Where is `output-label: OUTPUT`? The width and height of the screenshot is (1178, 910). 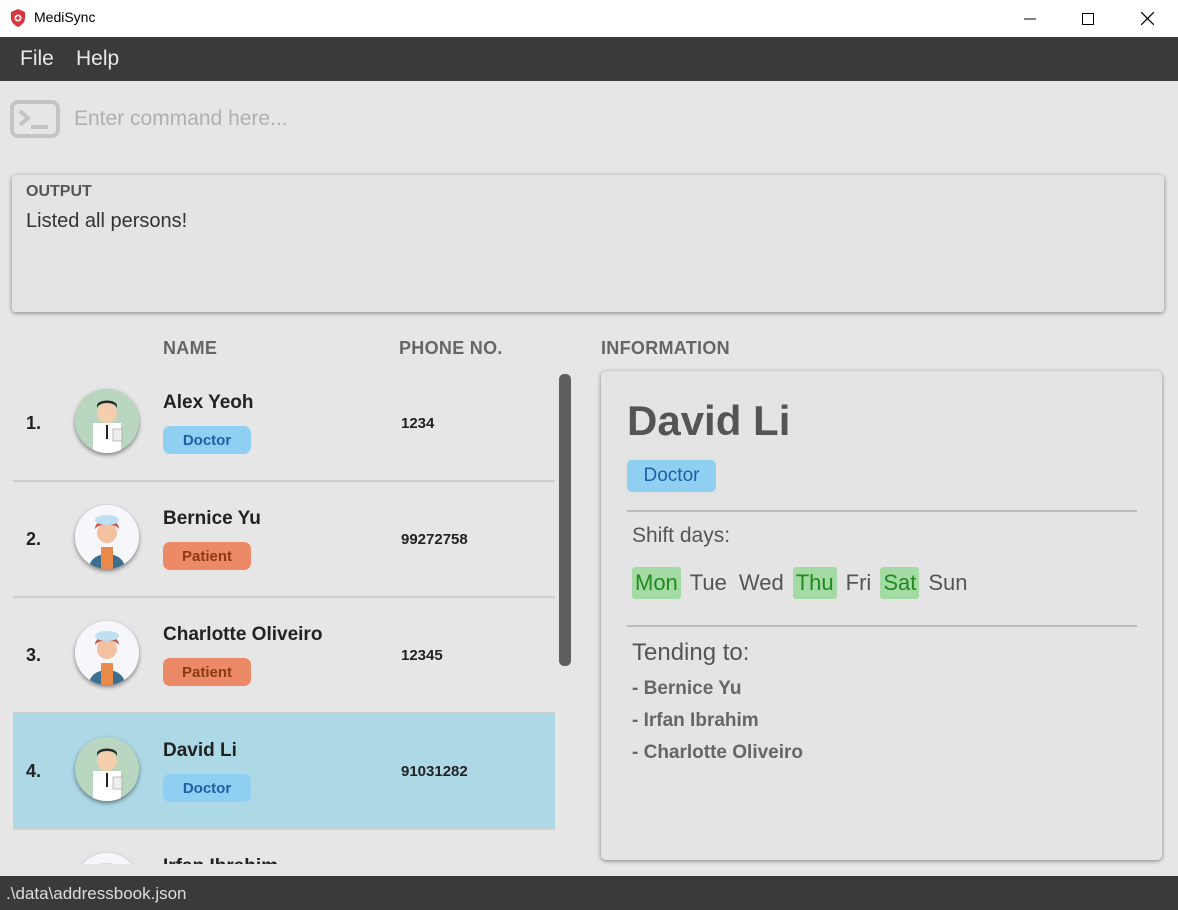 output-label: OUTPUT is located at coordinates (59, 191).